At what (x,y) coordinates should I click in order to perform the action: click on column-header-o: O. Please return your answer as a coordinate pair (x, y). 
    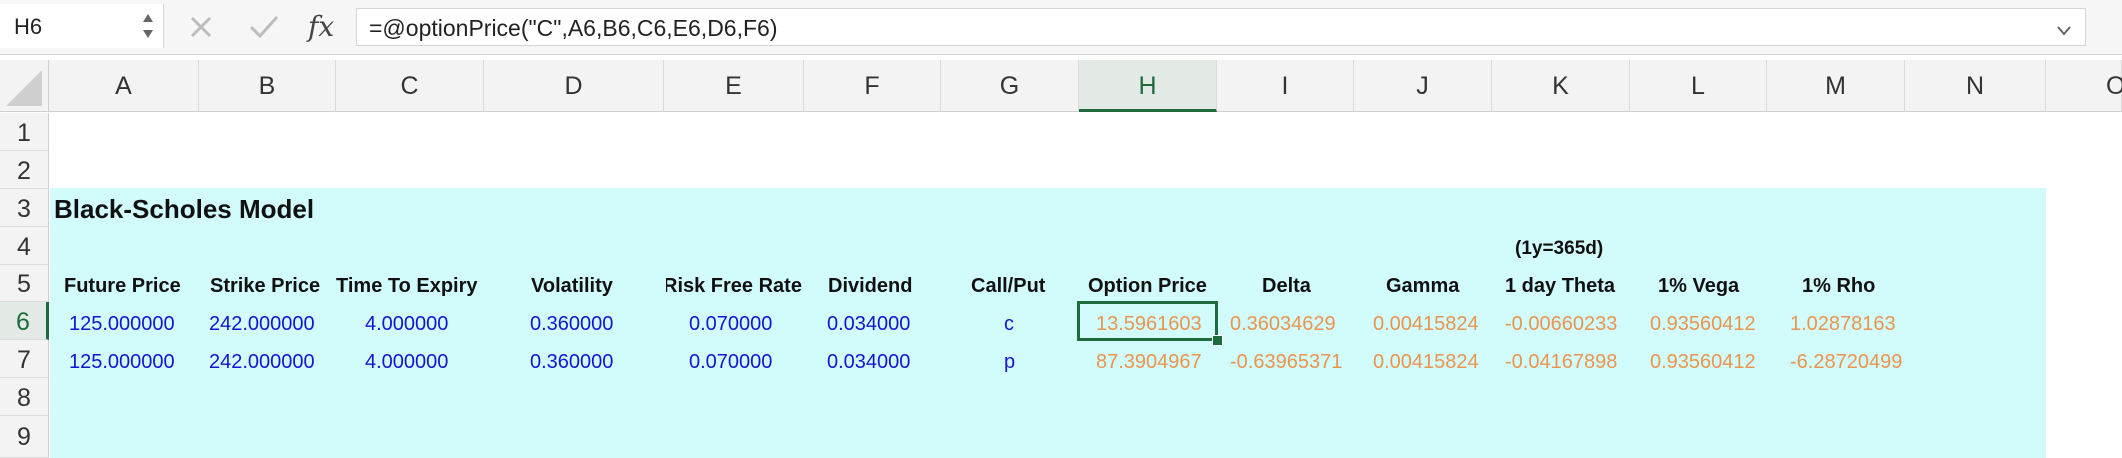
    Looking at the image, I should click on (2084, 86).